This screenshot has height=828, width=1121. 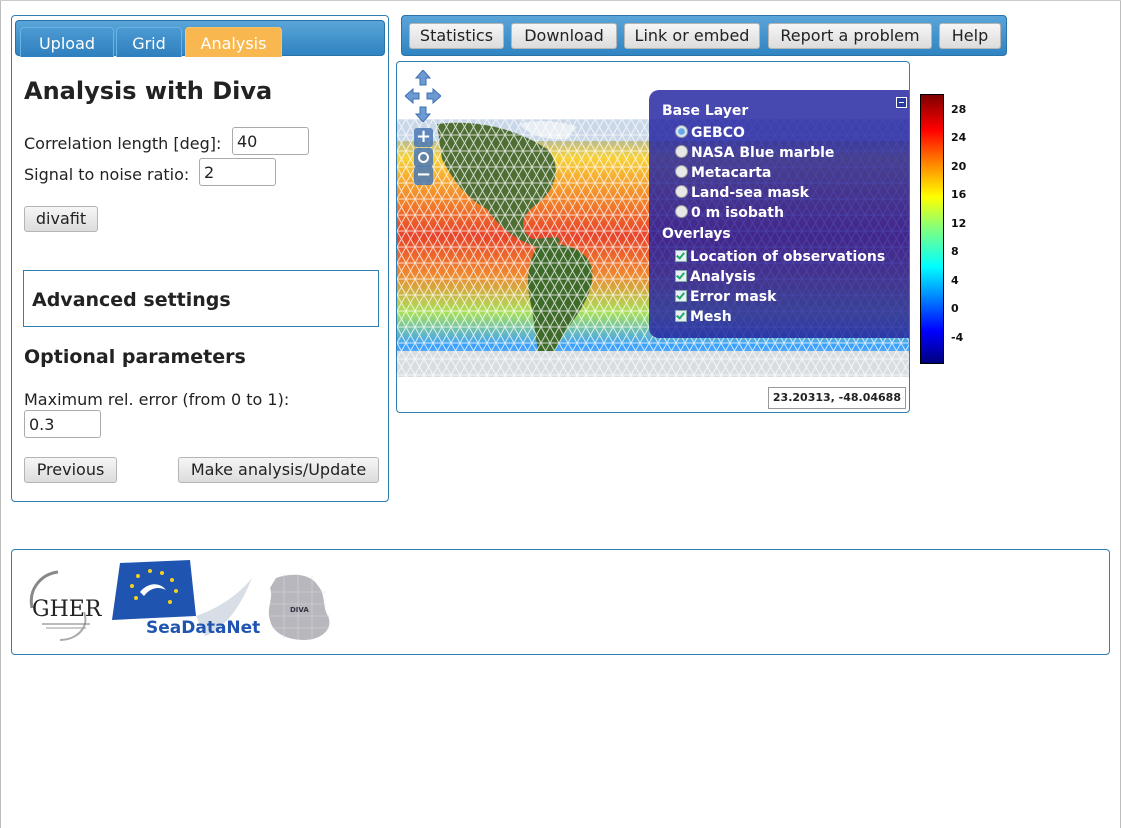 What do you see at coordinates (423, 96) in the screenshot?
I see `pan-arrows-icon` at bounding box center [423, 96].